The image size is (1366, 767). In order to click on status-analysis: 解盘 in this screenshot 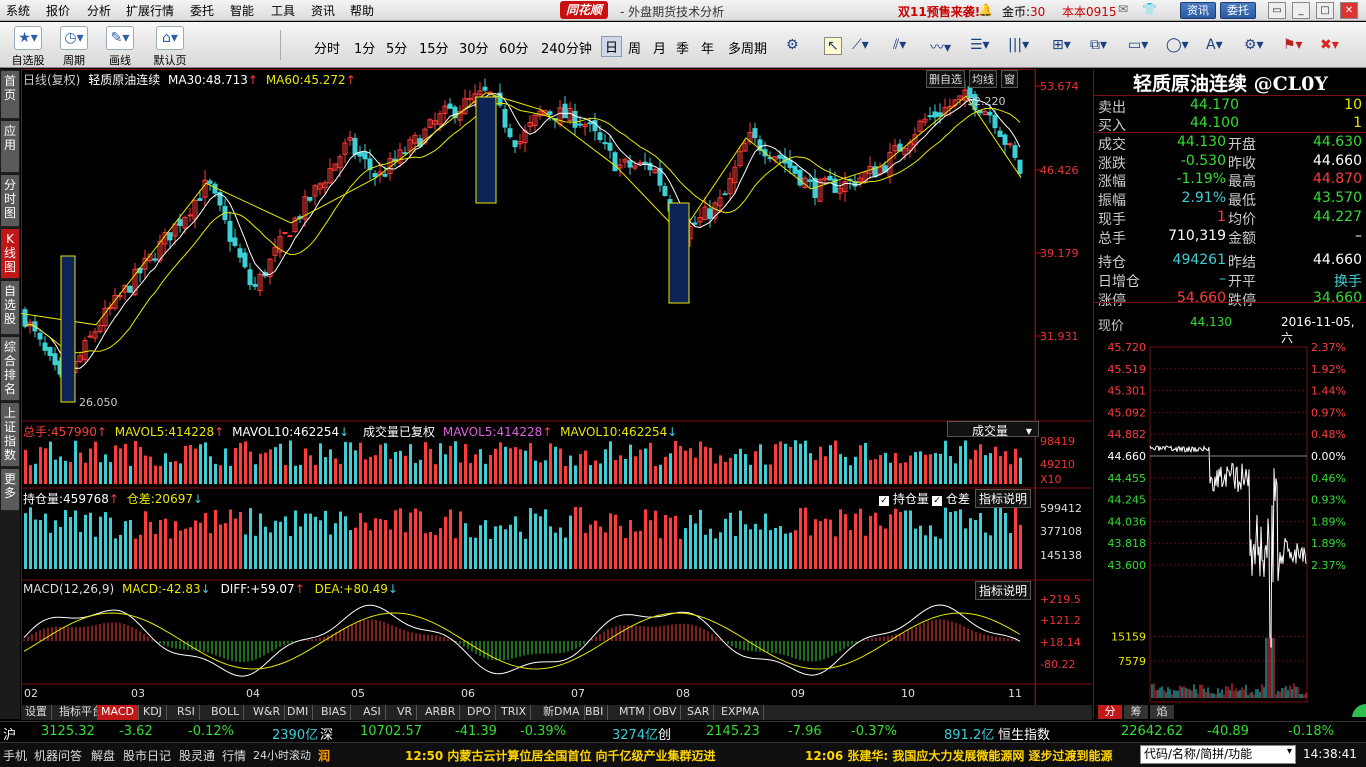, I will do `click(103, 755)`.